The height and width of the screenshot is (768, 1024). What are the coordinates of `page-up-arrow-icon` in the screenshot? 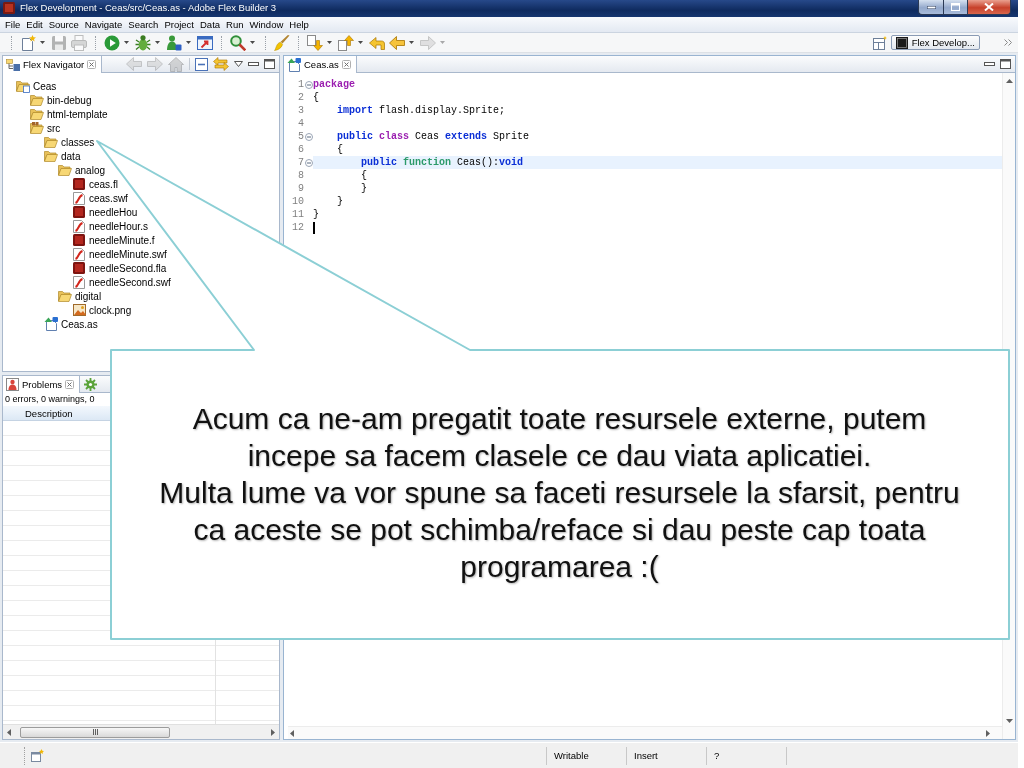 It's located at (346, 42).